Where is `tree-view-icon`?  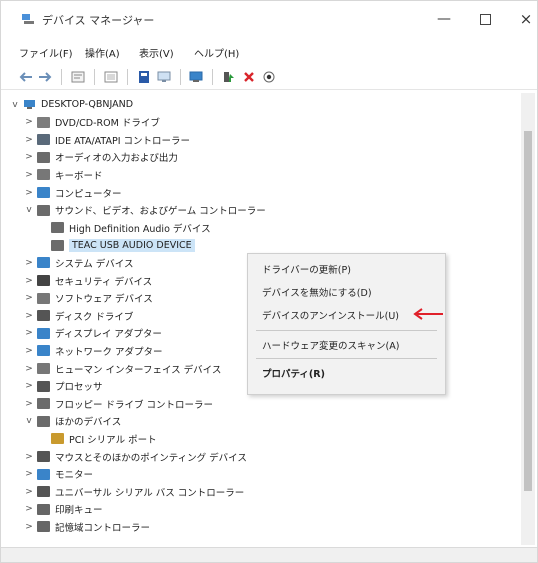
tree-view-icon is located at coordinates (111, 77).